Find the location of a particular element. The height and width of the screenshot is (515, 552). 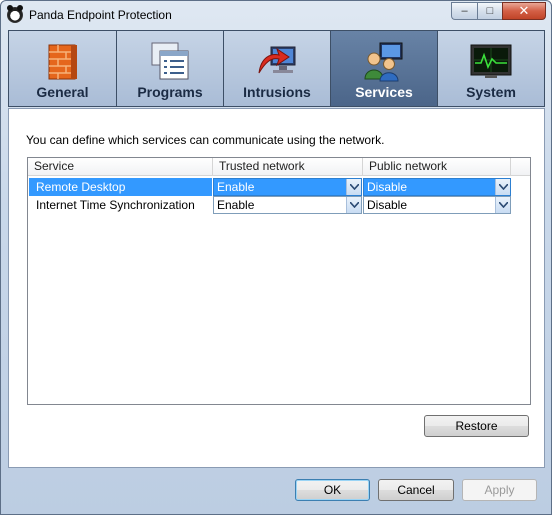

service-name: Internet Time Synchronization is located at coordinates (115, 205).